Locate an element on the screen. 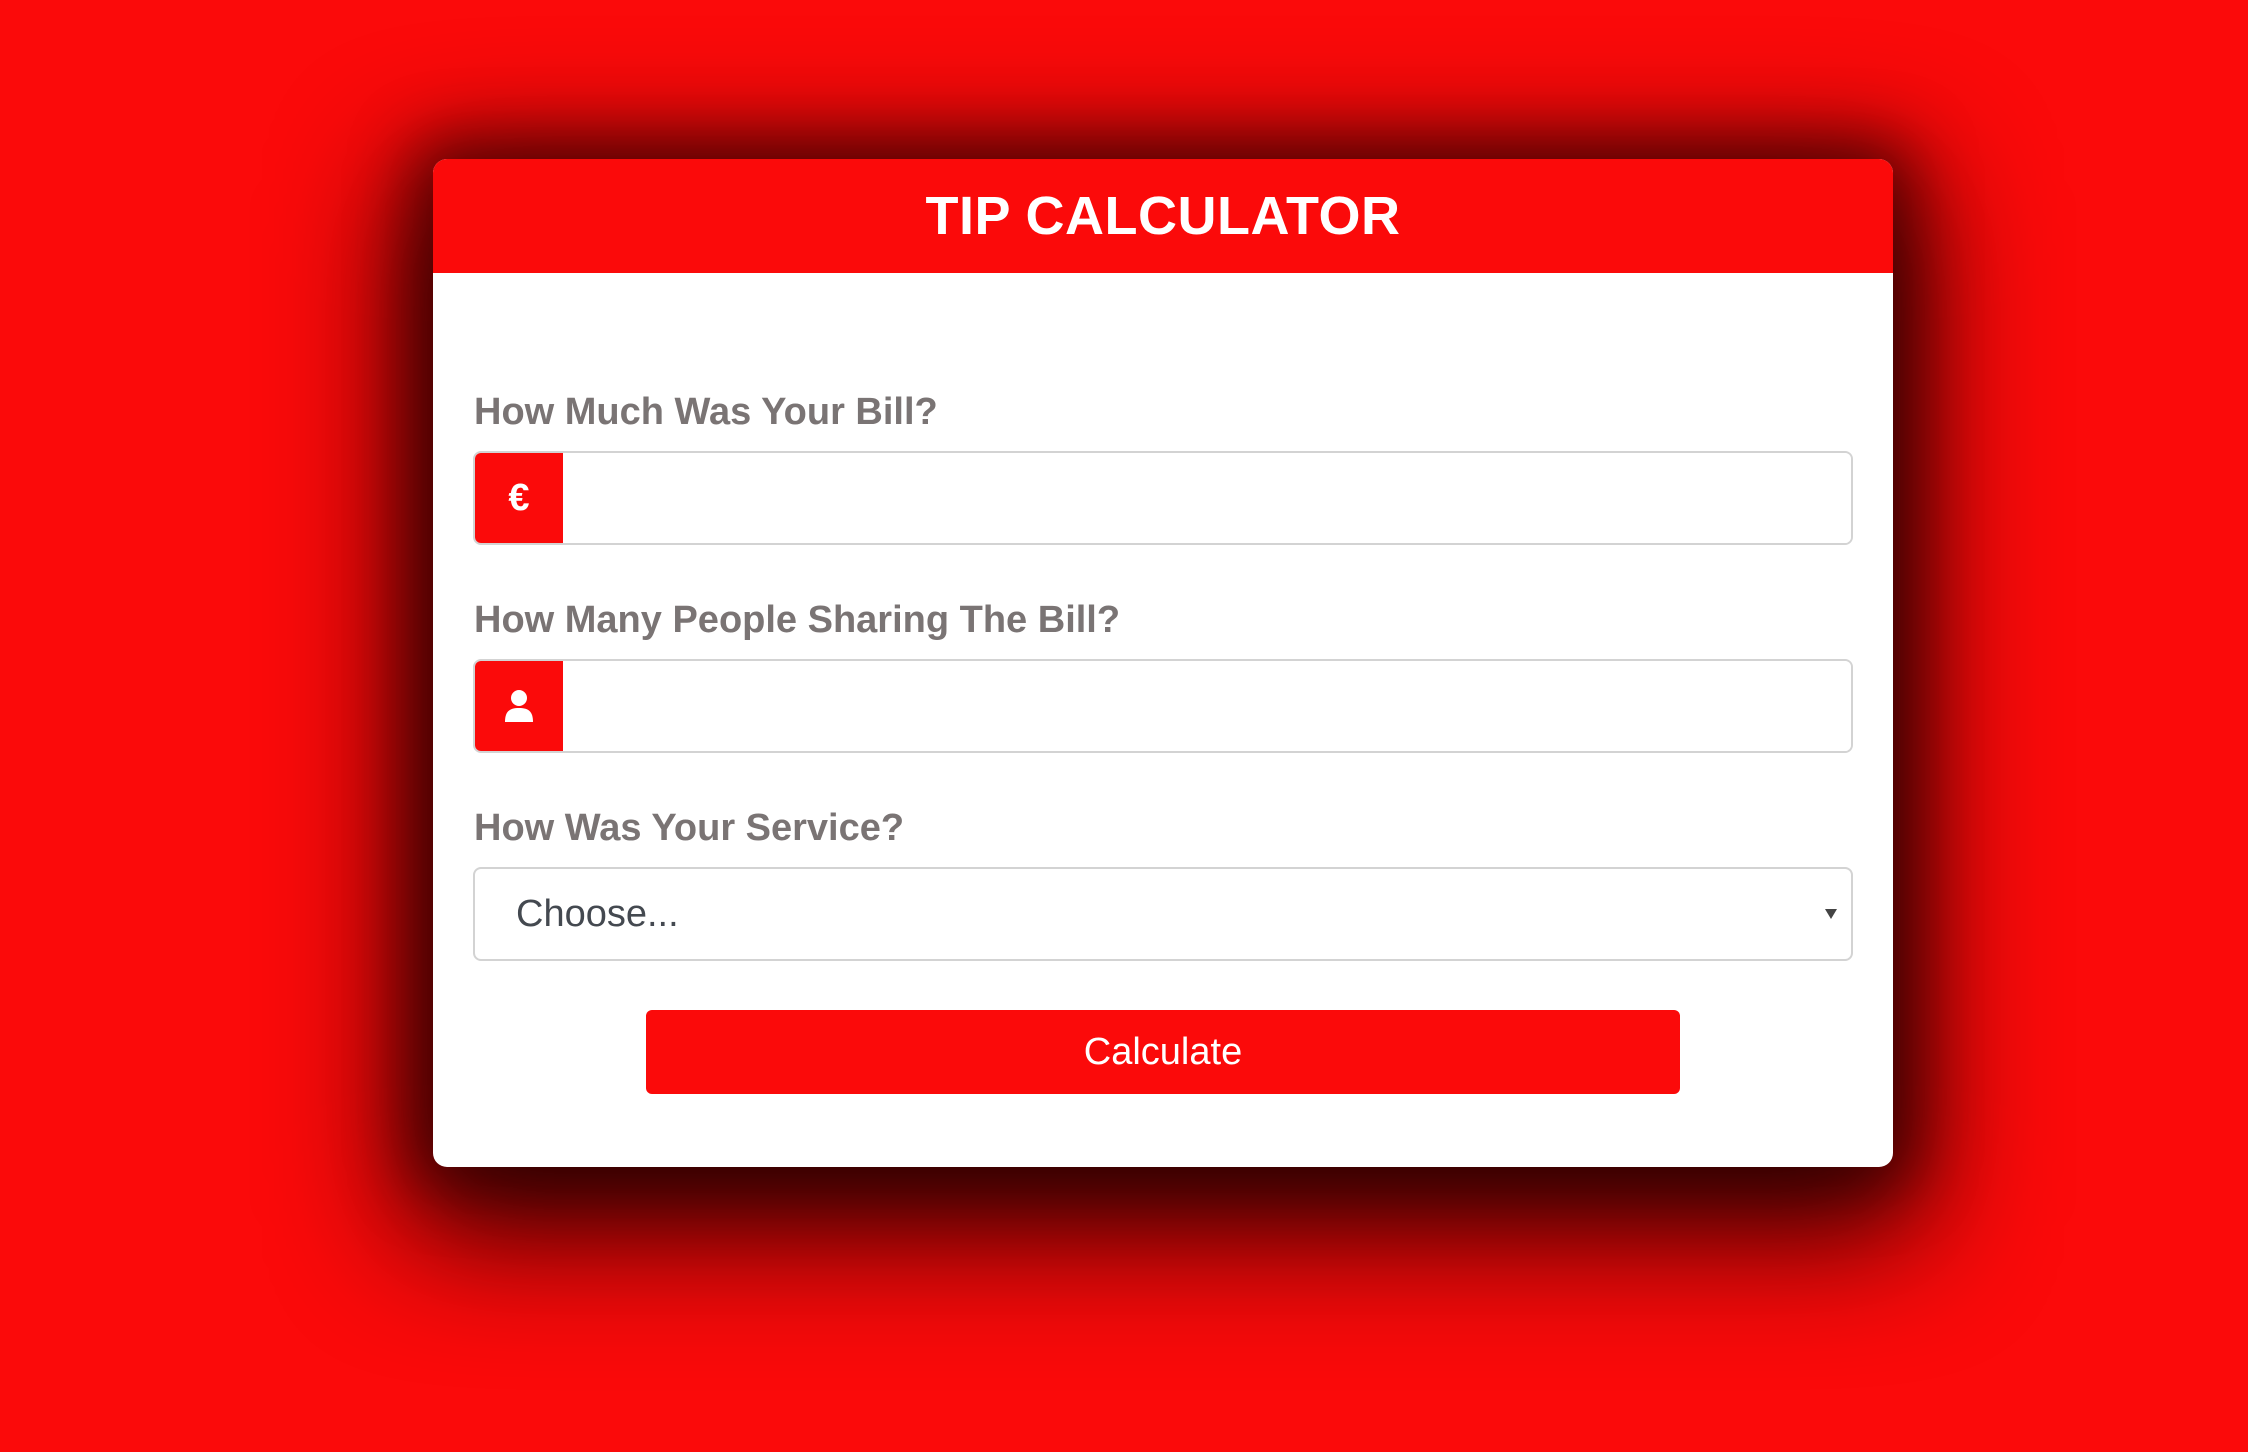 This screenshot has width=2248, height=1452. calculate-button: Calculate is located at coordinates (1163, 1052).